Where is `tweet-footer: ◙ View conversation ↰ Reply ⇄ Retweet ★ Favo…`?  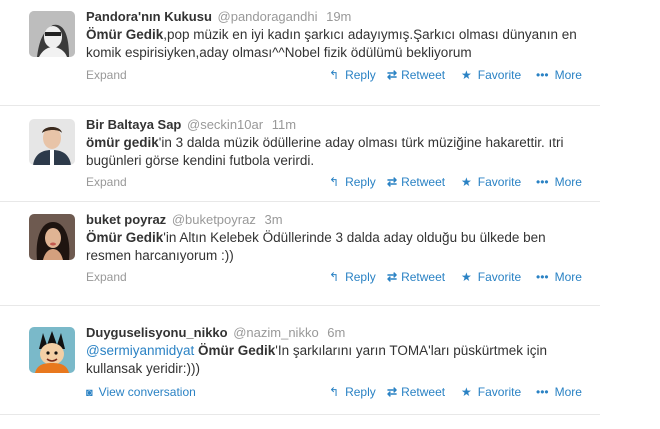 tweet-footer: ◙ View conversation ↰ Reply ⇄ Retweet ★ Favo… is located at coordinates (336, 392).